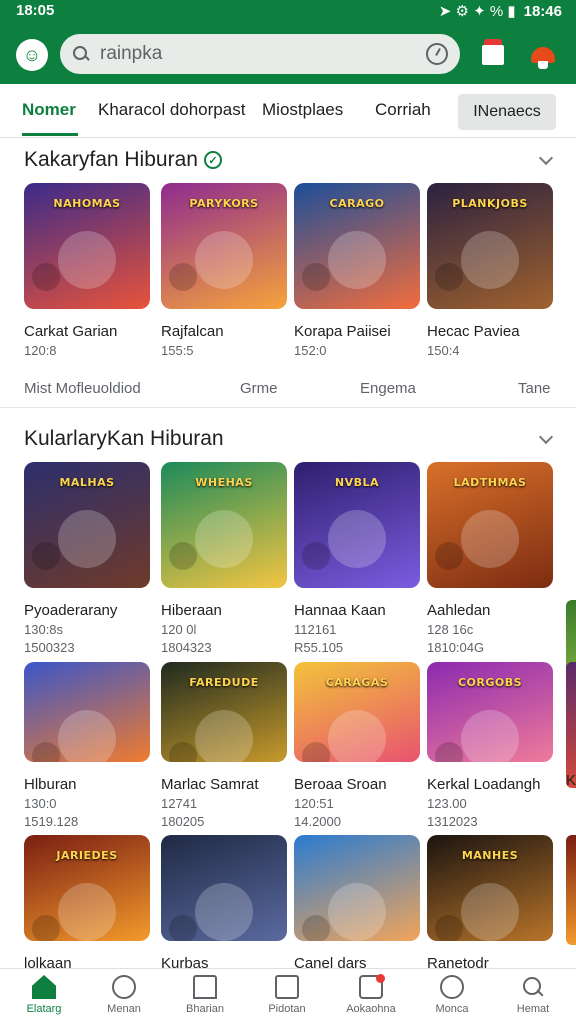  I want to click on game-thumbnail: MANHES, so click(490, 888).